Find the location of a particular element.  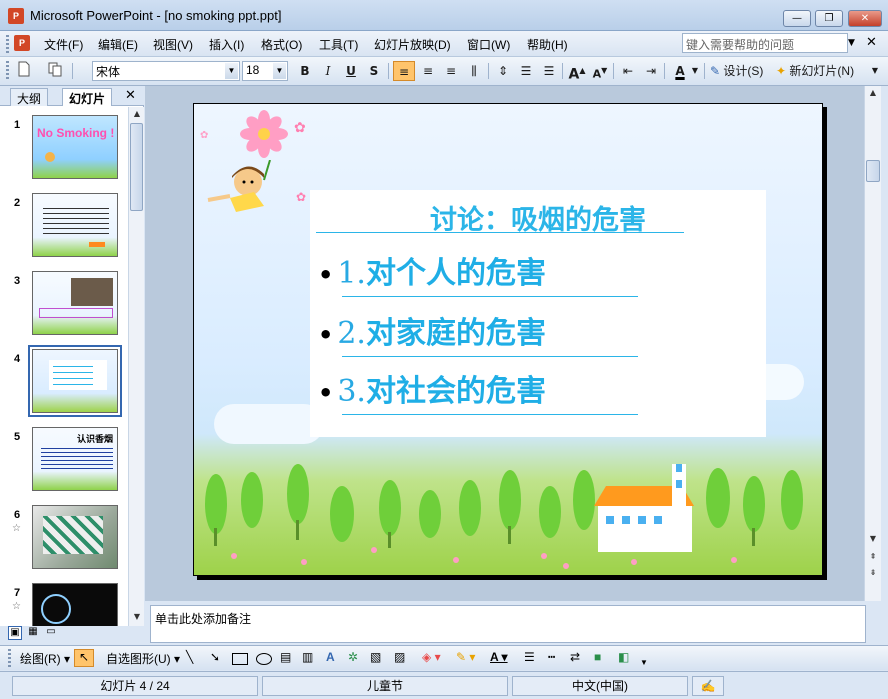

thumbnail-row: 3 is located at coordinates (64, 299).